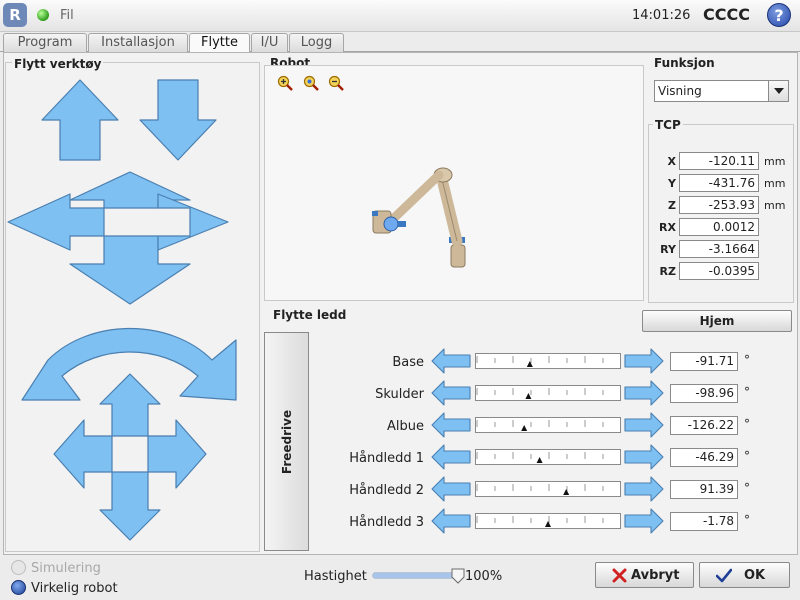 The image size is (800, 600). Describe the element at coordinates (704, 489) in the screenshot. I see `joint-wrist2-value: 91.39` at that location.